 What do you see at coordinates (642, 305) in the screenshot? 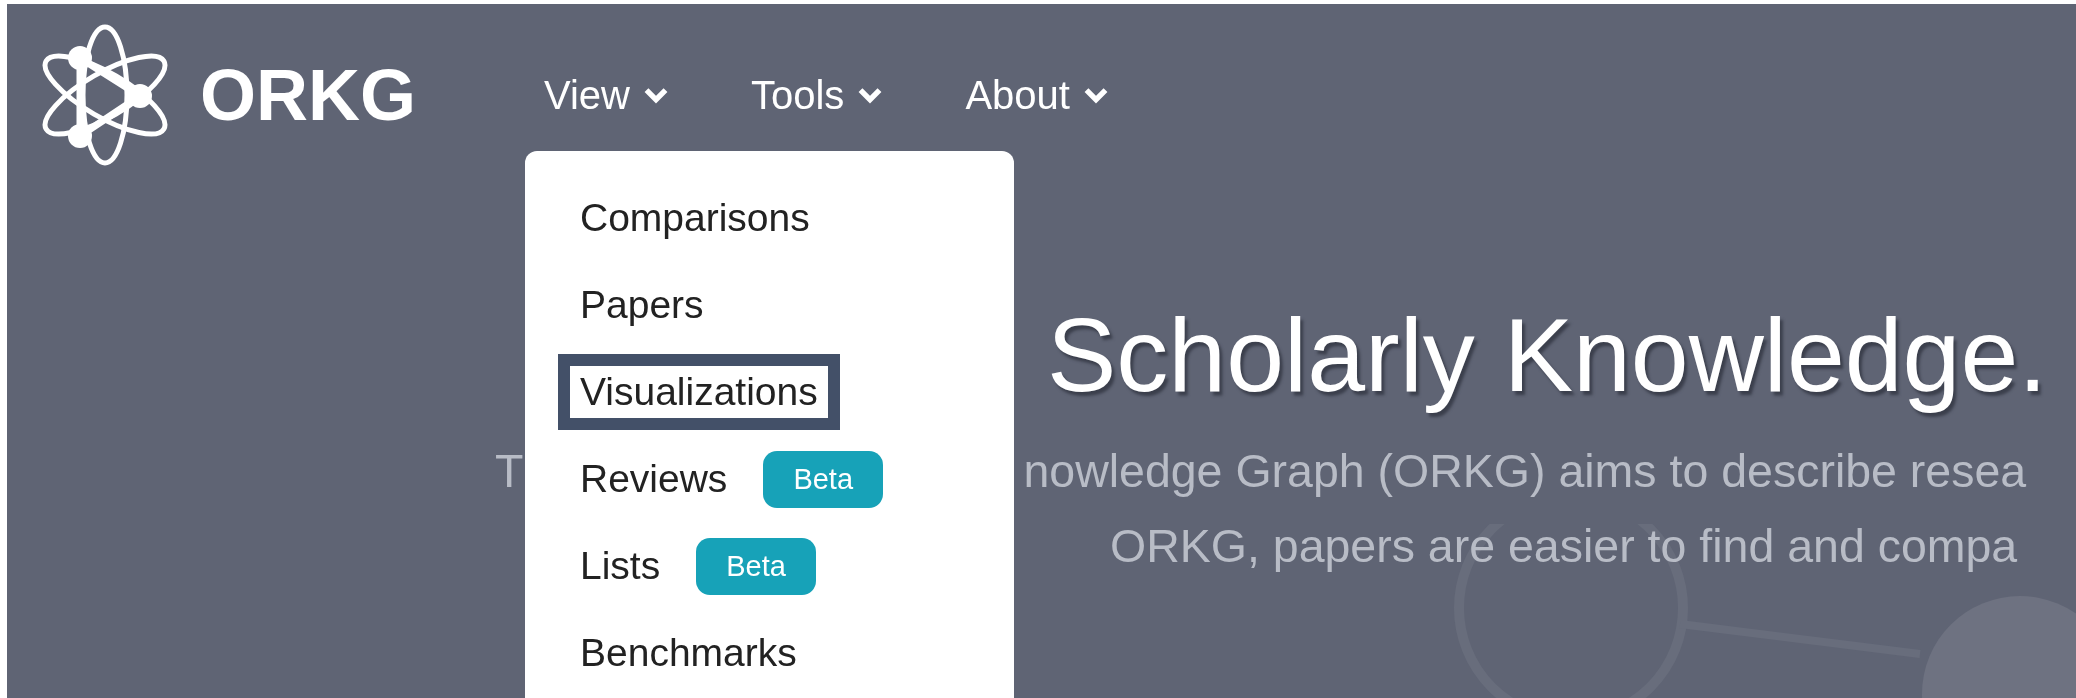
I see `menu-item: Papers` at bounding box center [642, 305].